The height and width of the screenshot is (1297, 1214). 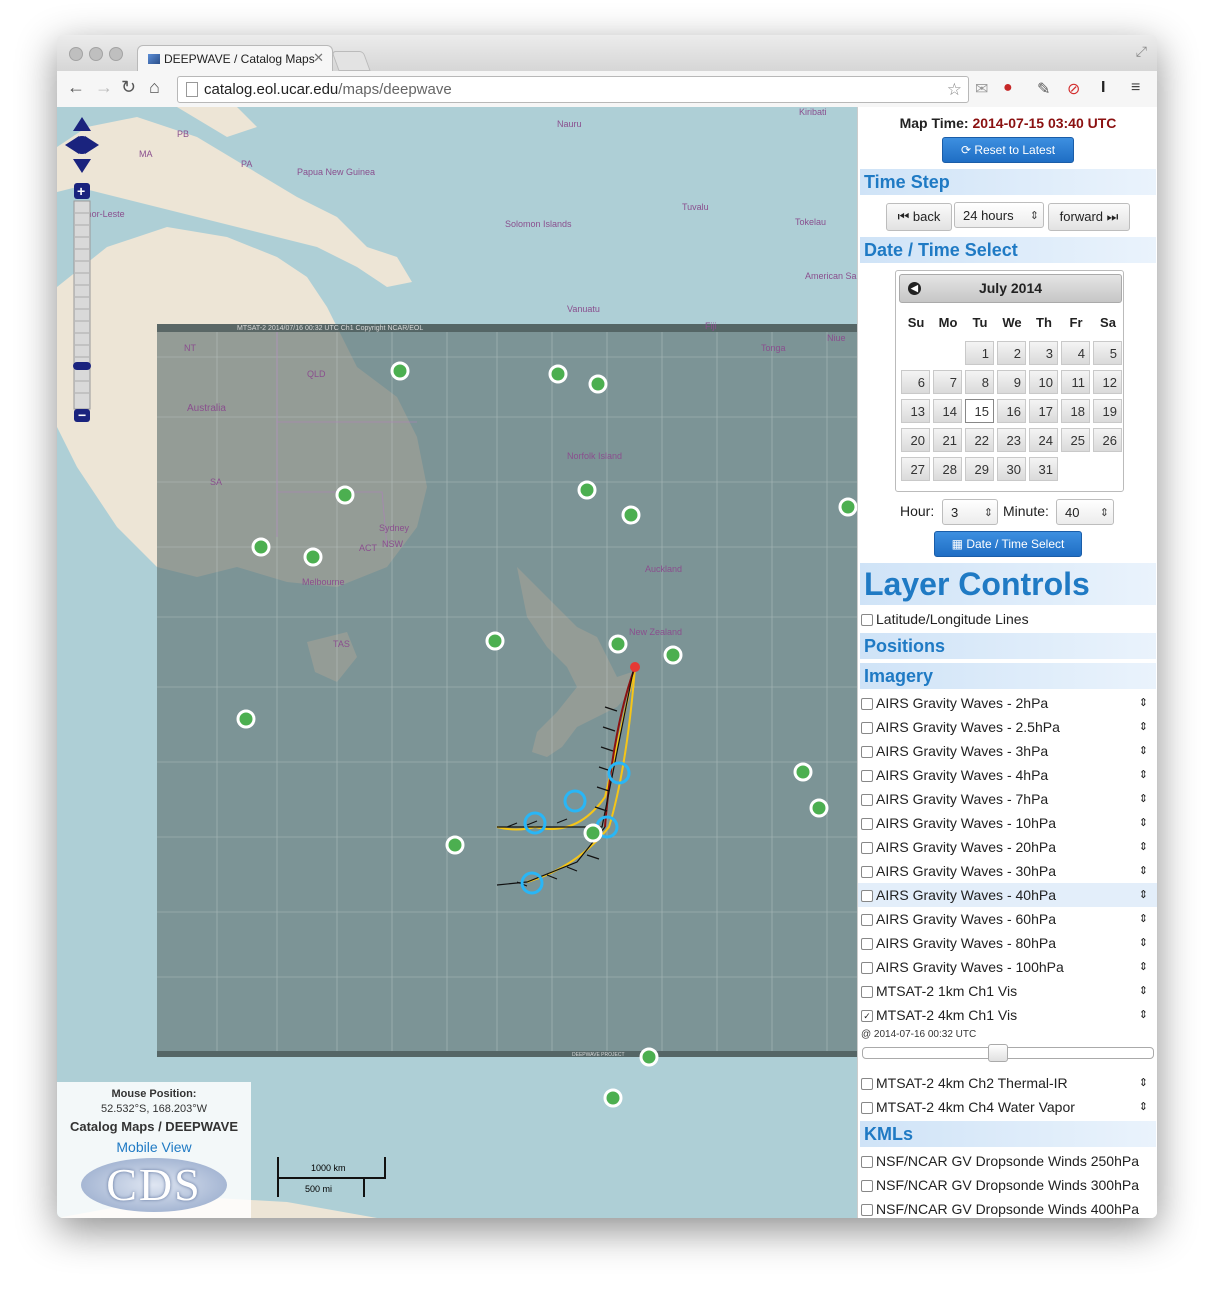 I want to click on calendar-day: 8, so click(x=979, y=382).